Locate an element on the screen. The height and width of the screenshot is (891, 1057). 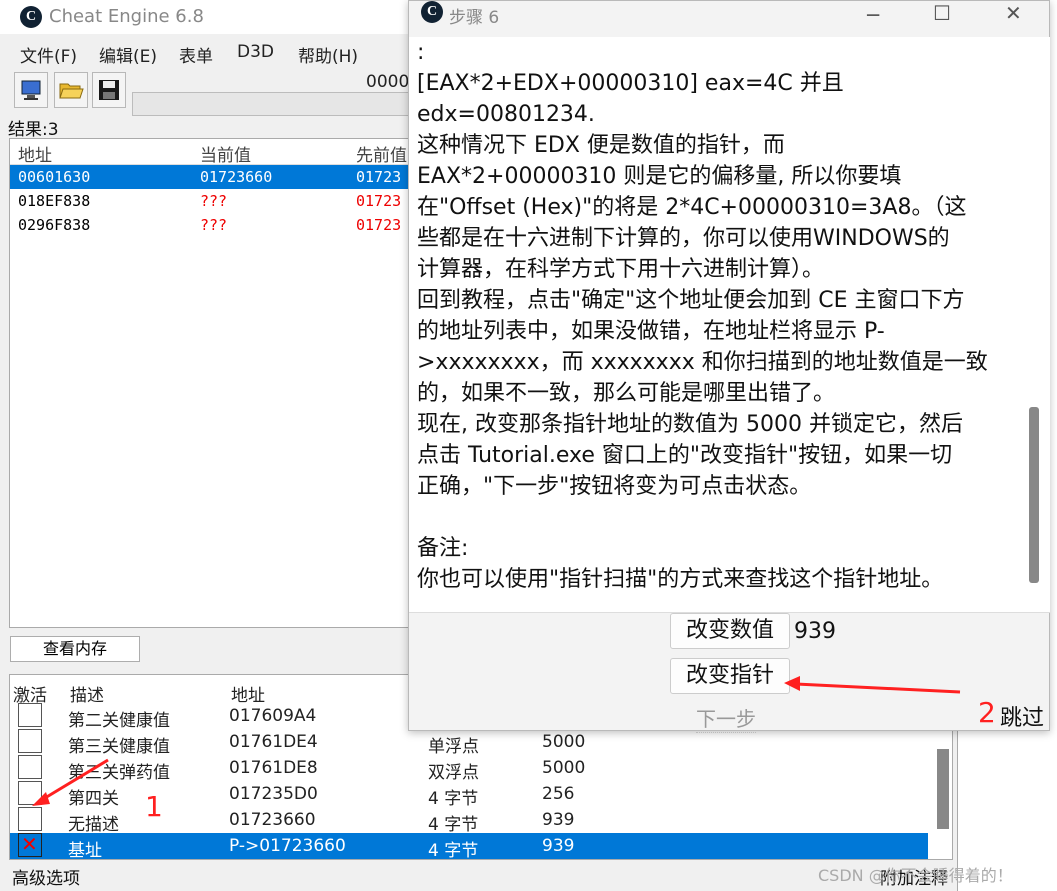
annotation-arrows is located at coordinates (496, 741).